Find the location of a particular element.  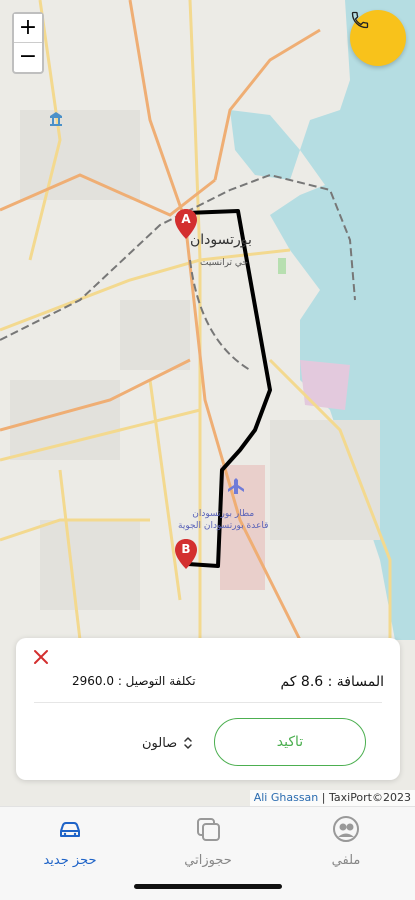

card-divider is located at coordinates (208, 702).